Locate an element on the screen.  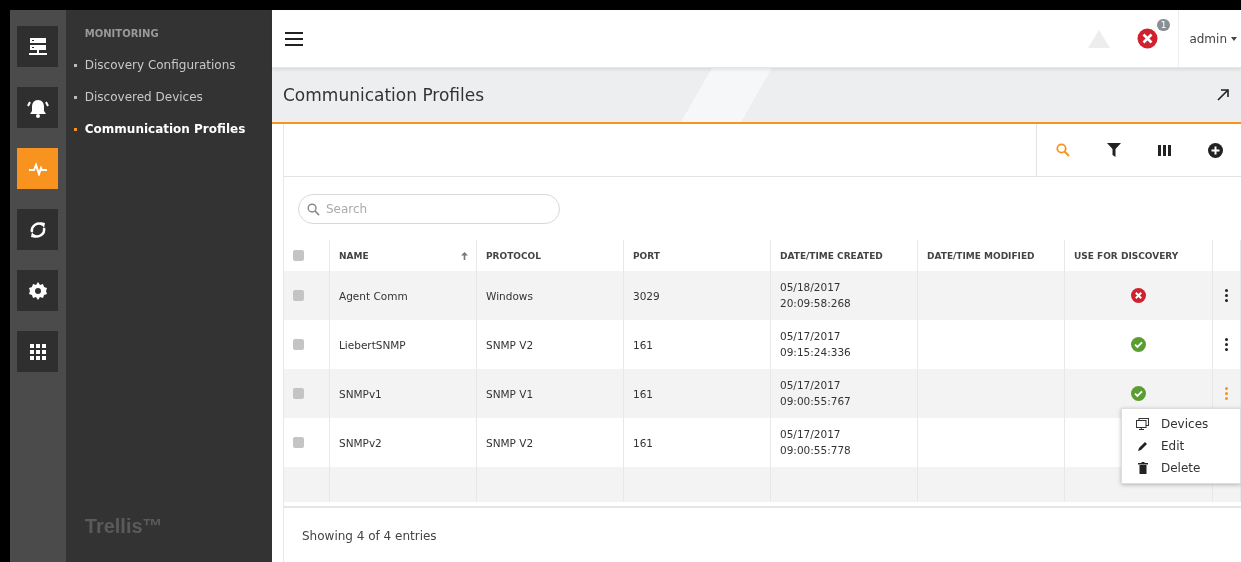
section-heading: MONITORING is located at coordinates (122, 33).